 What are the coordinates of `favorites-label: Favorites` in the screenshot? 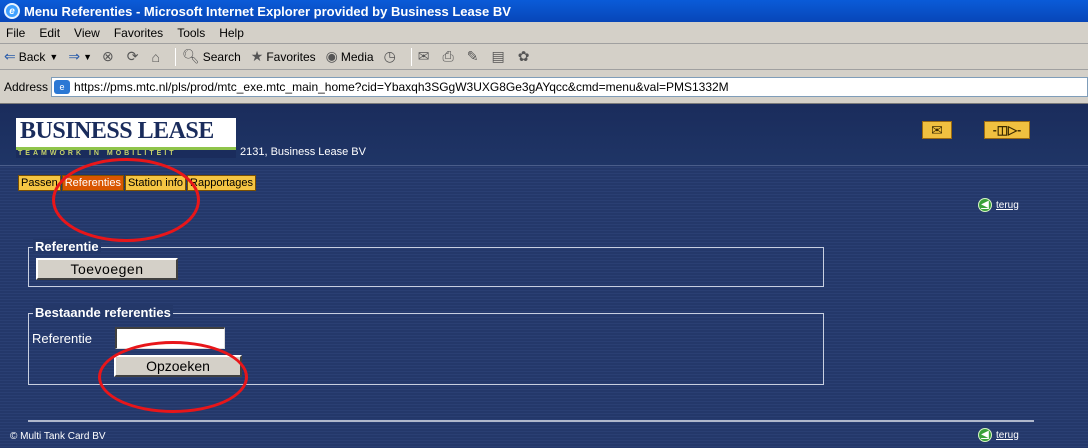 It's located at (291, 56).